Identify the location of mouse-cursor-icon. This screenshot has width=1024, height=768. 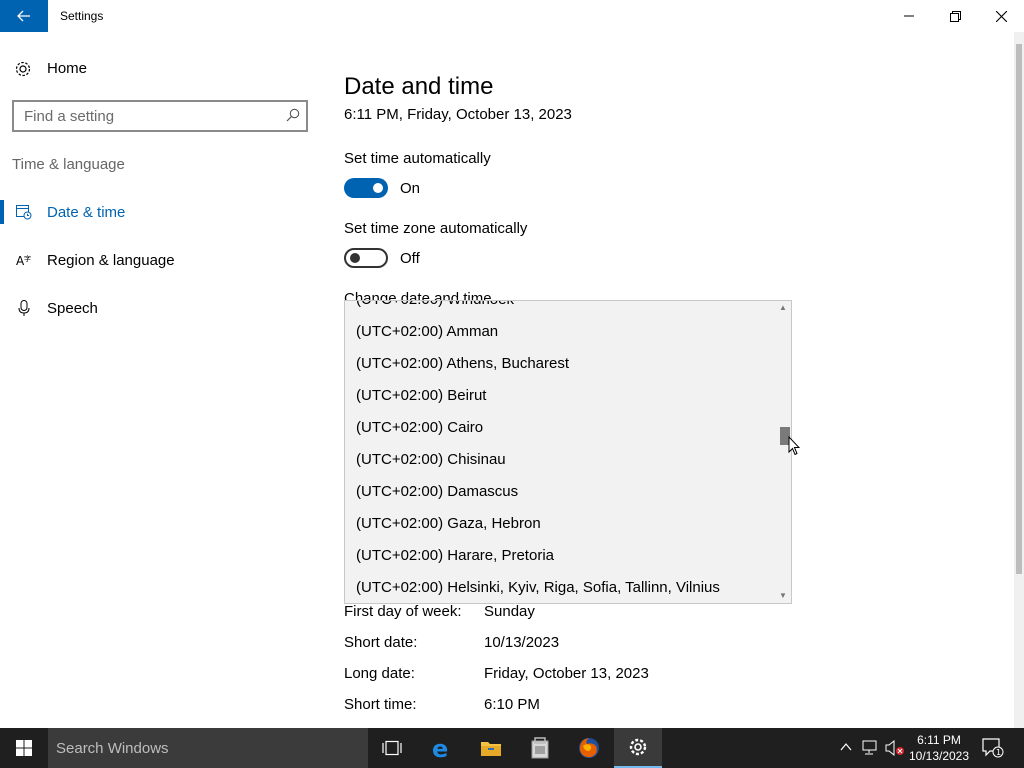
(794, 446).